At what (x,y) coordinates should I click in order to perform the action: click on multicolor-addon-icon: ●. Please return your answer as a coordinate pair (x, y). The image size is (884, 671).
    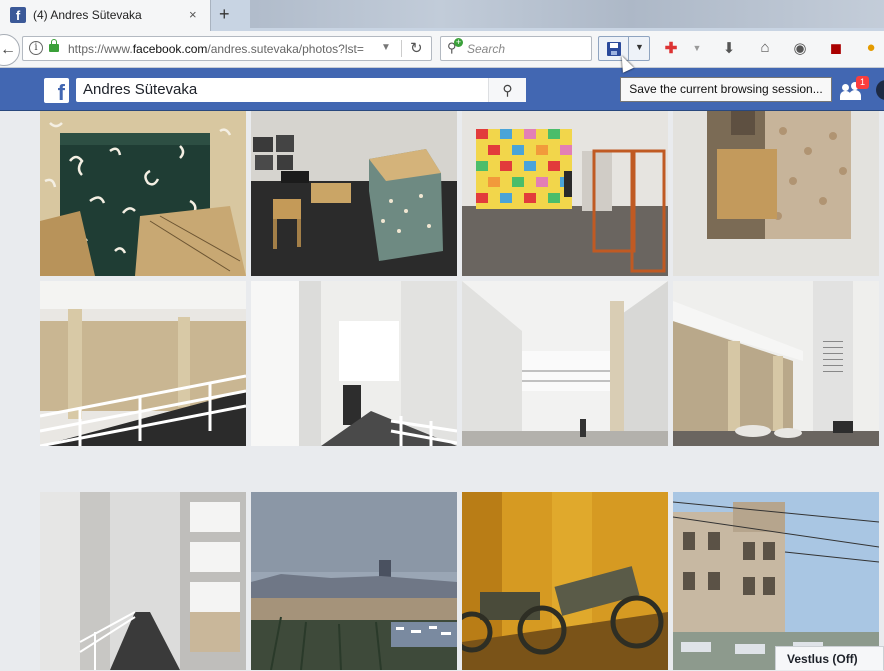
    Looking at the image, I should click on (871, 47).